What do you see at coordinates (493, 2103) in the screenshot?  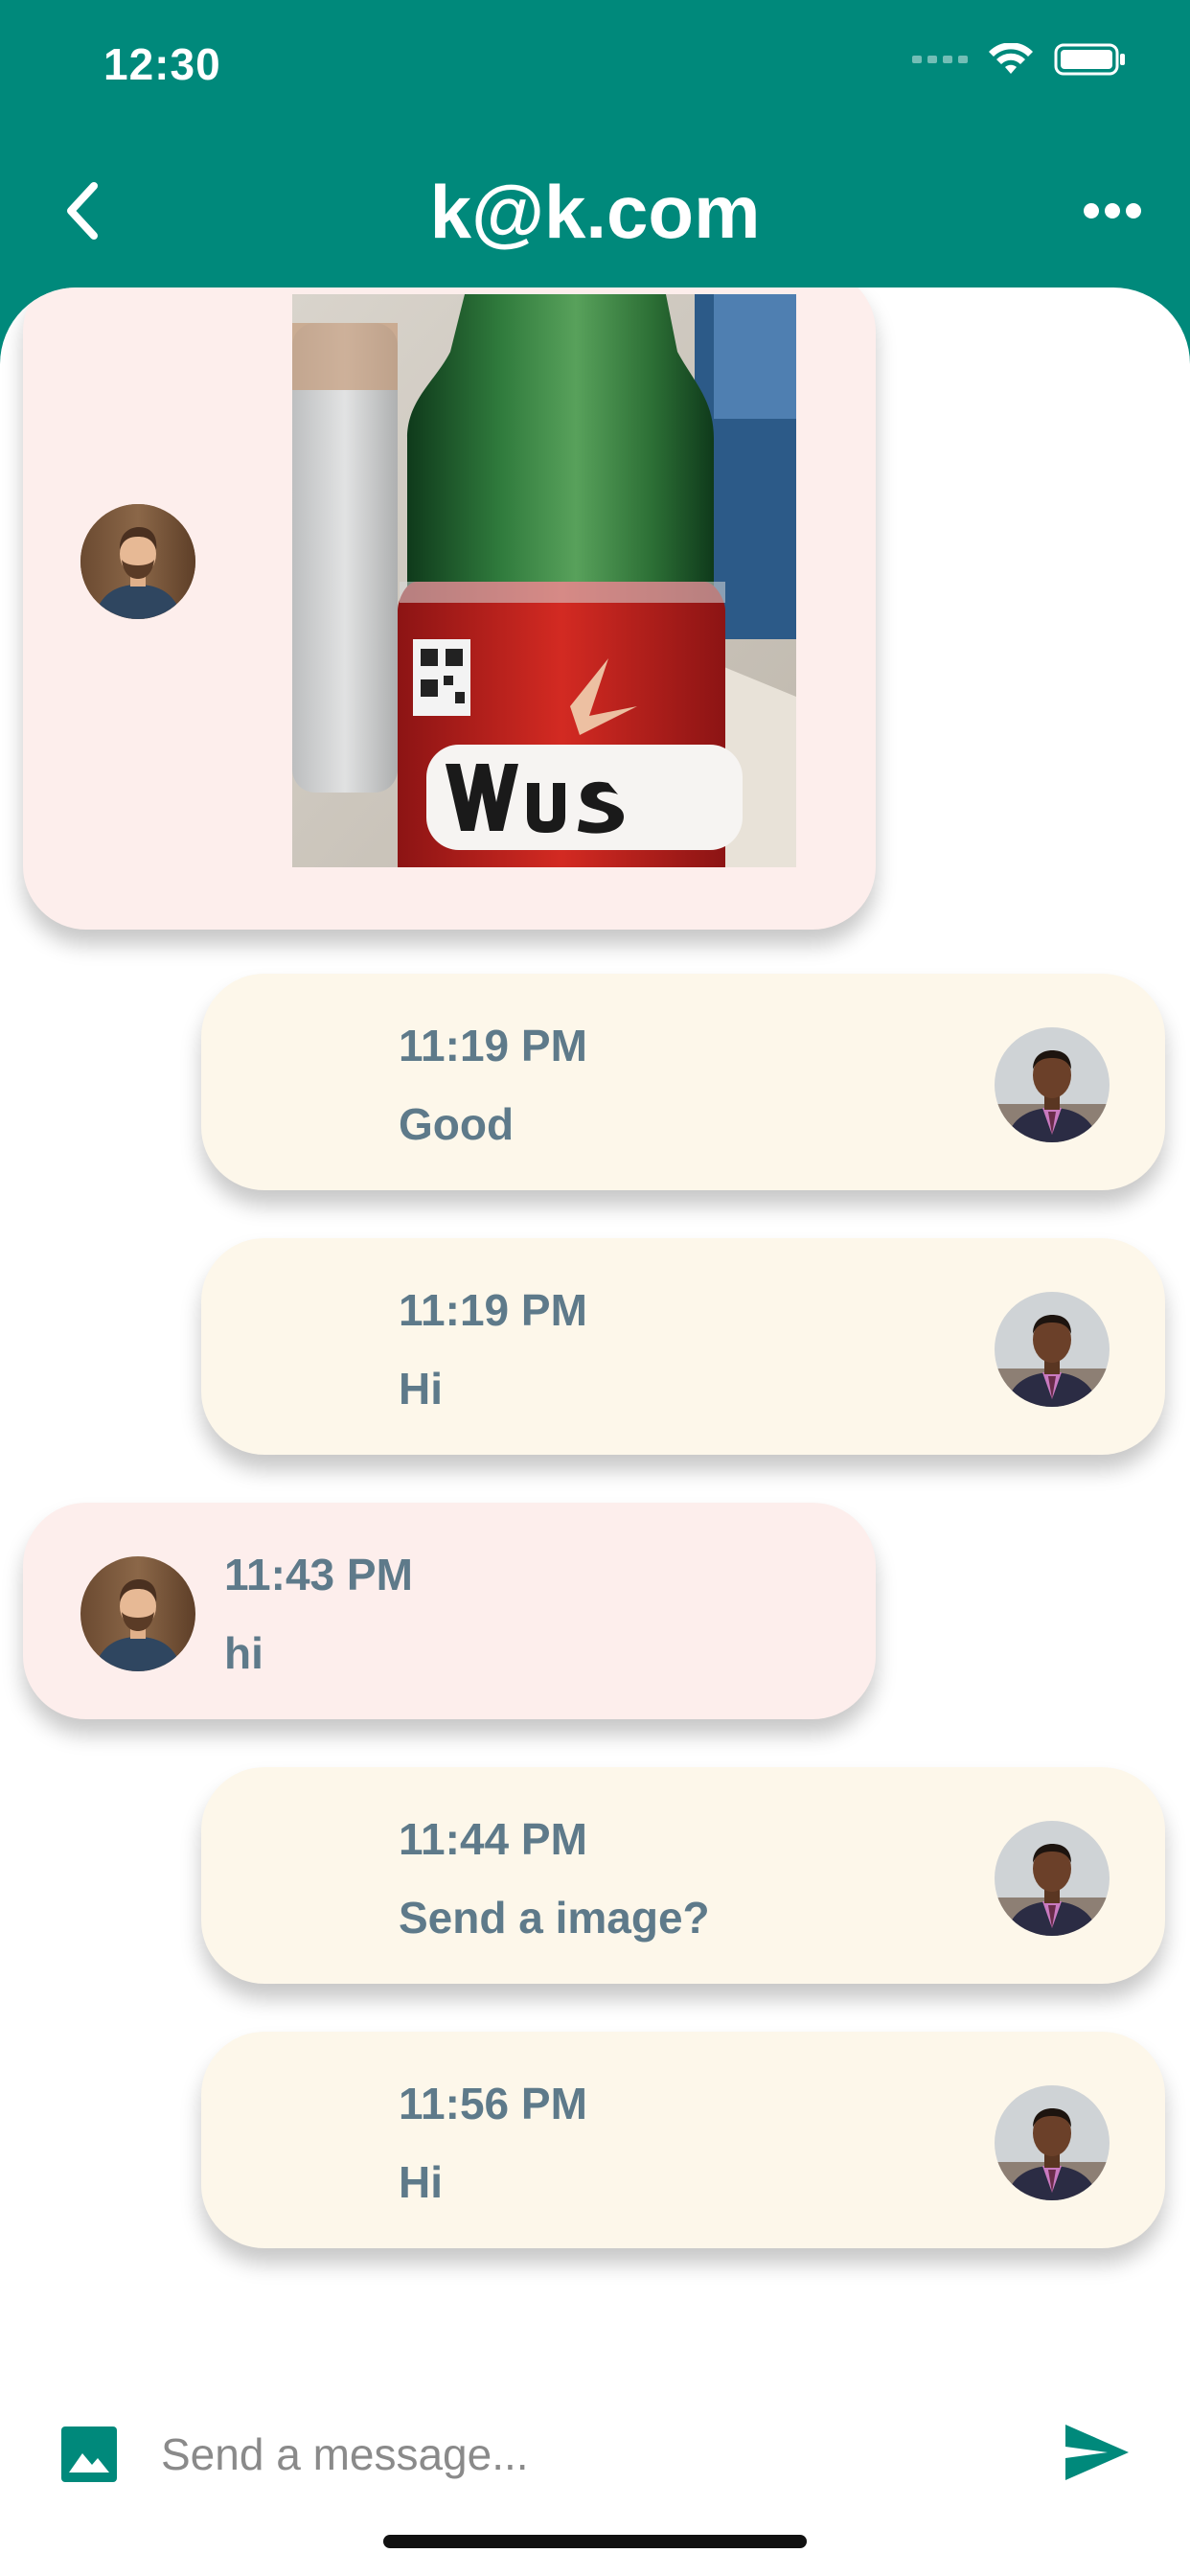 I see `message-time: 11:56 PM` at bounding box center [493, 2103].